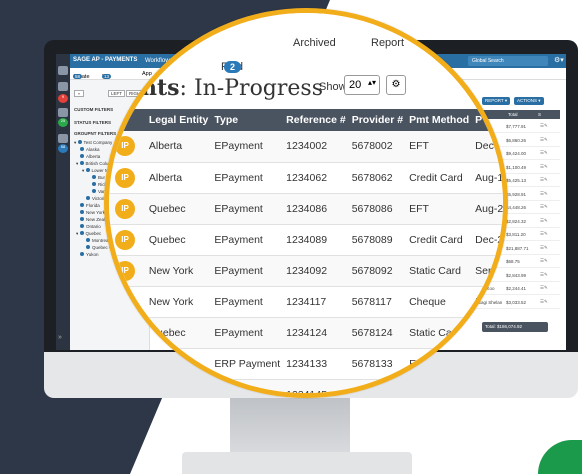  Describe the element at coordinates (90, 205) in the screenshot. I see `tree-item: Florida` at that location.